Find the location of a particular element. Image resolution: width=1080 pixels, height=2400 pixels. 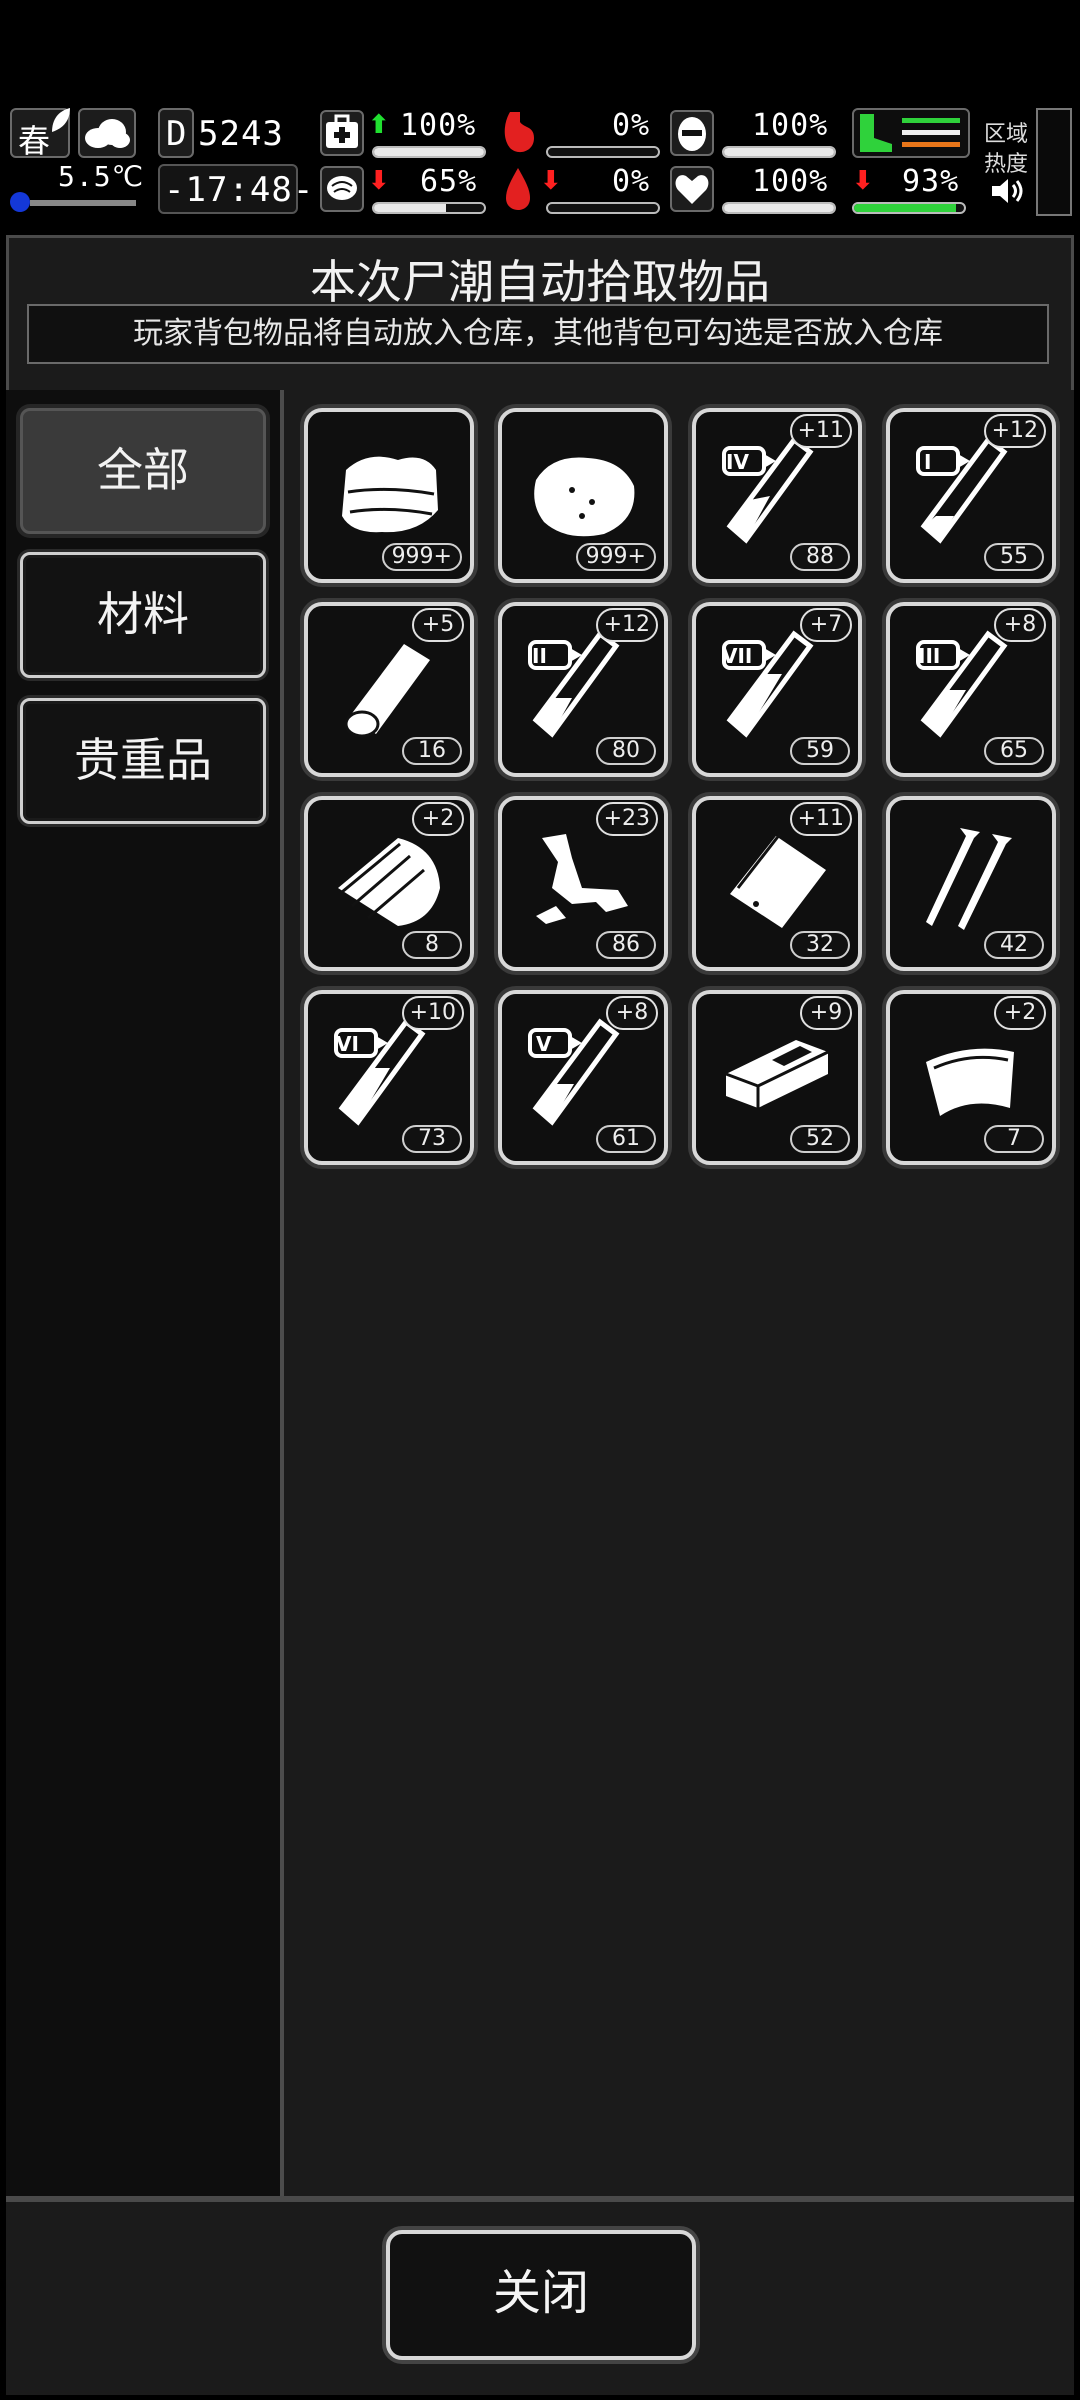

time-display: -17:48- is located at coordinates (235, 189).